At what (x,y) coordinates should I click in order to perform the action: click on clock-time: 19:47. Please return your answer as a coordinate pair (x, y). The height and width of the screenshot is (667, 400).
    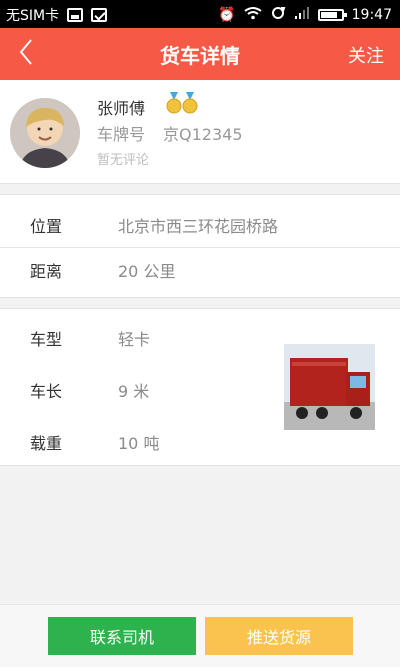
    Looking at the image, I should click on (371, 15).